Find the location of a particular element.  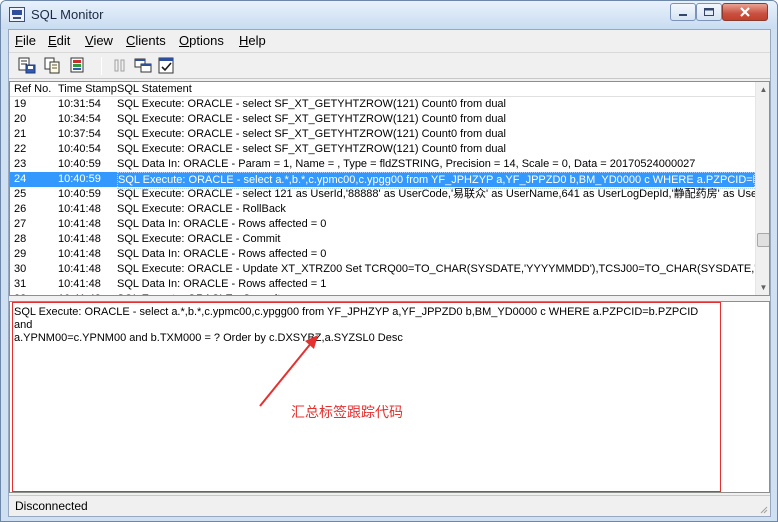

copy-button is located at coordinates (53, 66).